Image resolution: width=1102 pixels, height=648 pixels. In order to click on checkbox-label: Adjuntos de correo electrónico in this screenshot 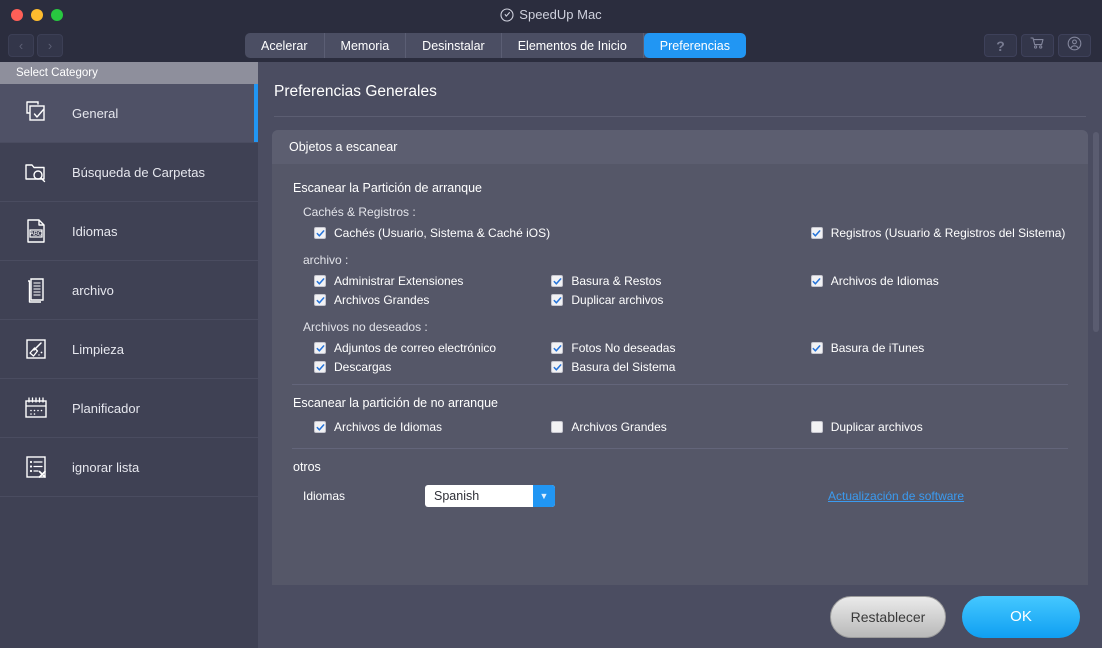, I will do `click(415, 348)`.